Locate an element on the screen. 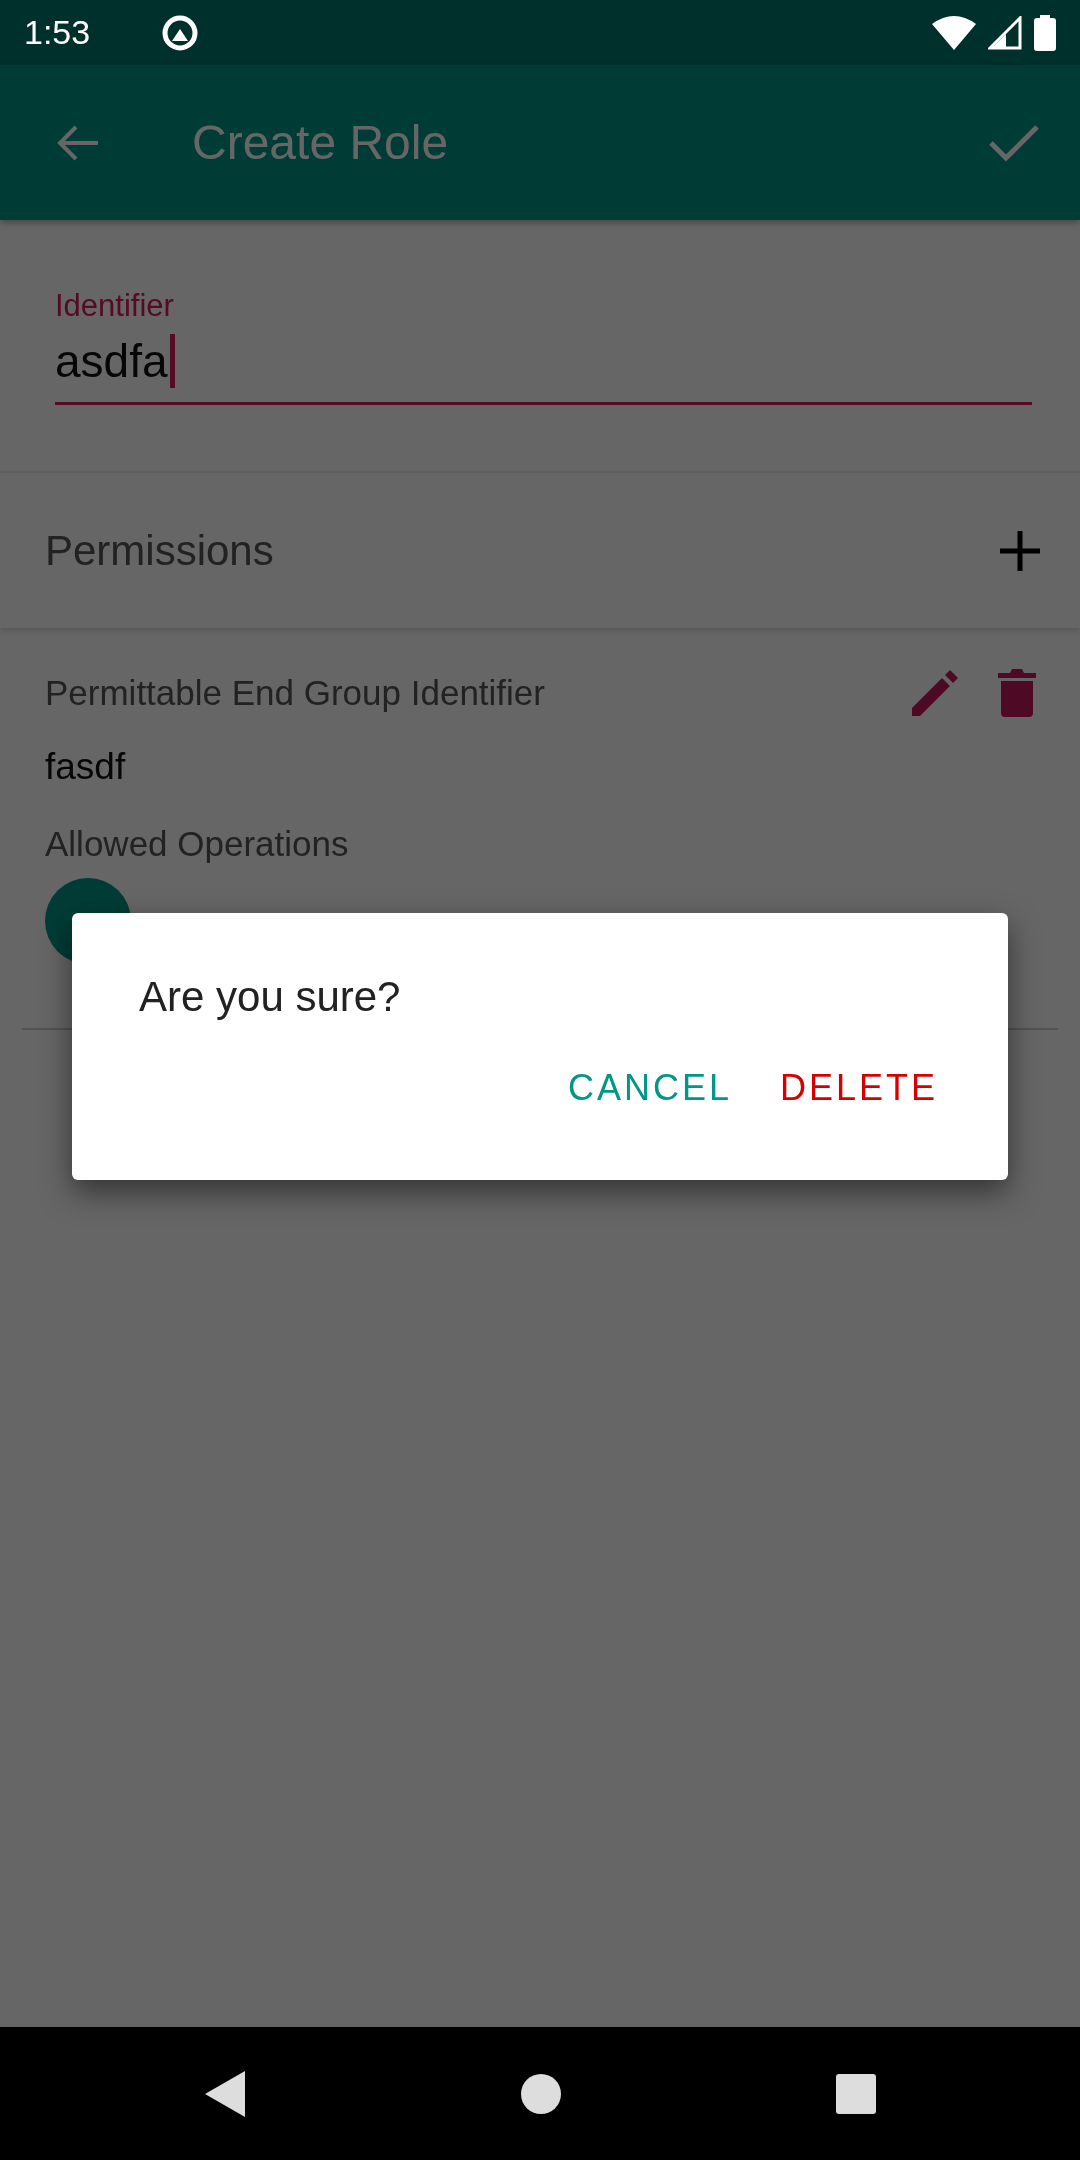  clock-time: 1:53 is located at coordinates (57, 32).